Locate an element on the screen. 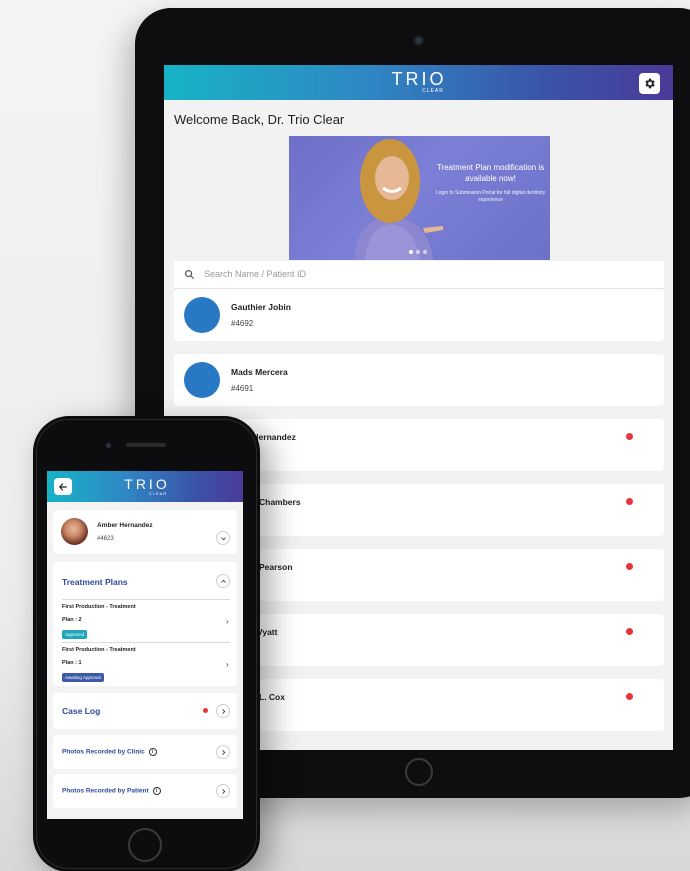 The height and width of the screenshot is (871, 690). patient-name: Pearson is located at coordinates (276, 567).